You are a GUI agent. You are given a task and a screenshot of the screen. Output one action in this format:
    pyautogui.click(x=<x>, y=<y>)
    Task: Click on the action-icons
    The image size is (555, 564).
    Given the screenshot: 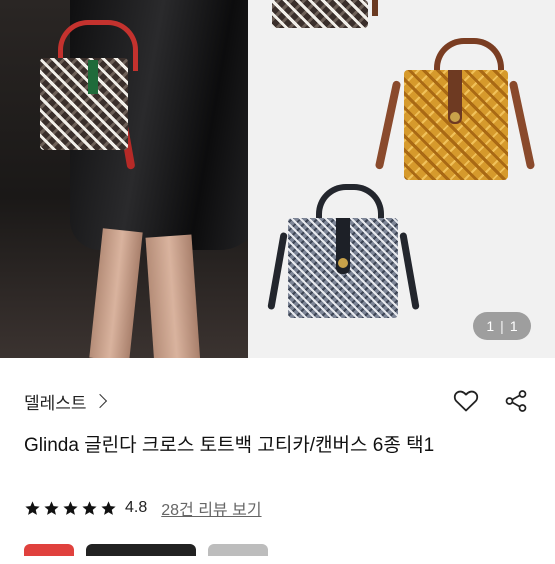 What is the action you would take?
    pyautogui.click(x=491, y=401)
    